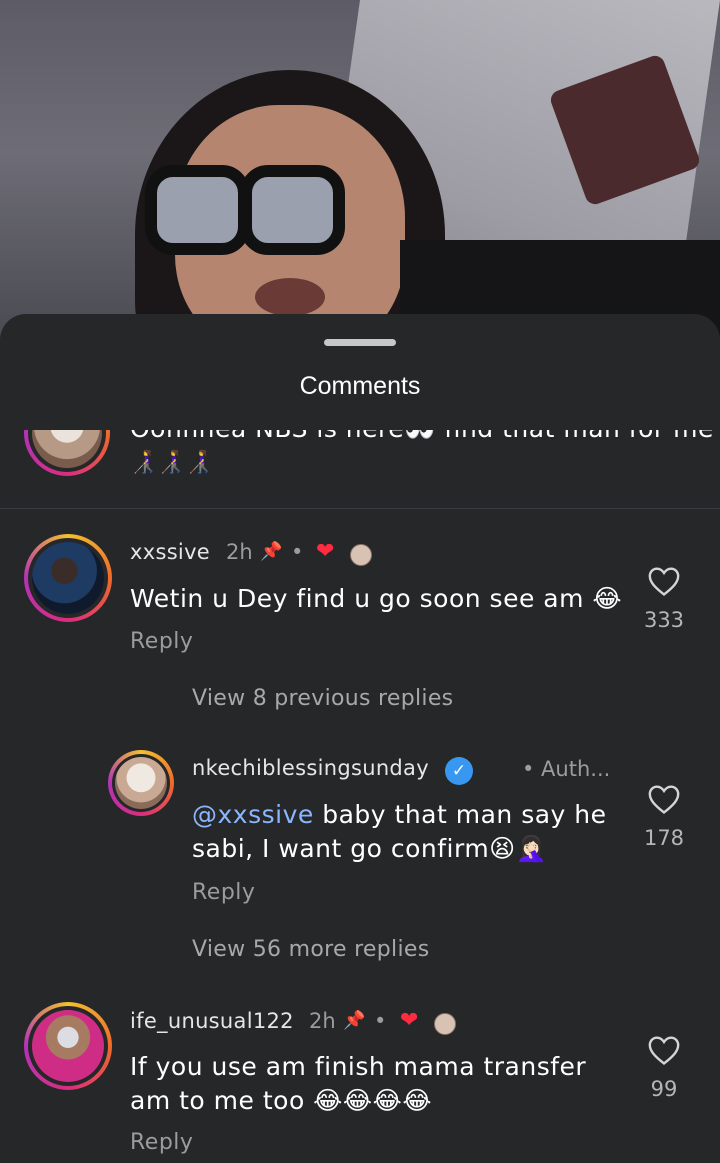  I want to click on photo-glasses-left, so click(197, 210).